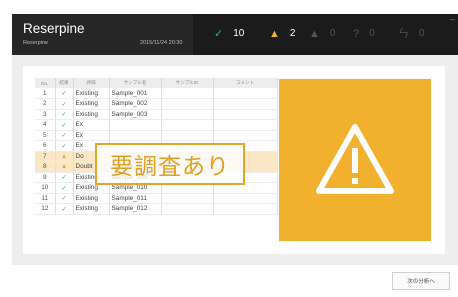 This screenshot has width=458, height=297. Describe the element at coordinates (45, 156) in the screenshot. I see `row-number: 7` at that location.